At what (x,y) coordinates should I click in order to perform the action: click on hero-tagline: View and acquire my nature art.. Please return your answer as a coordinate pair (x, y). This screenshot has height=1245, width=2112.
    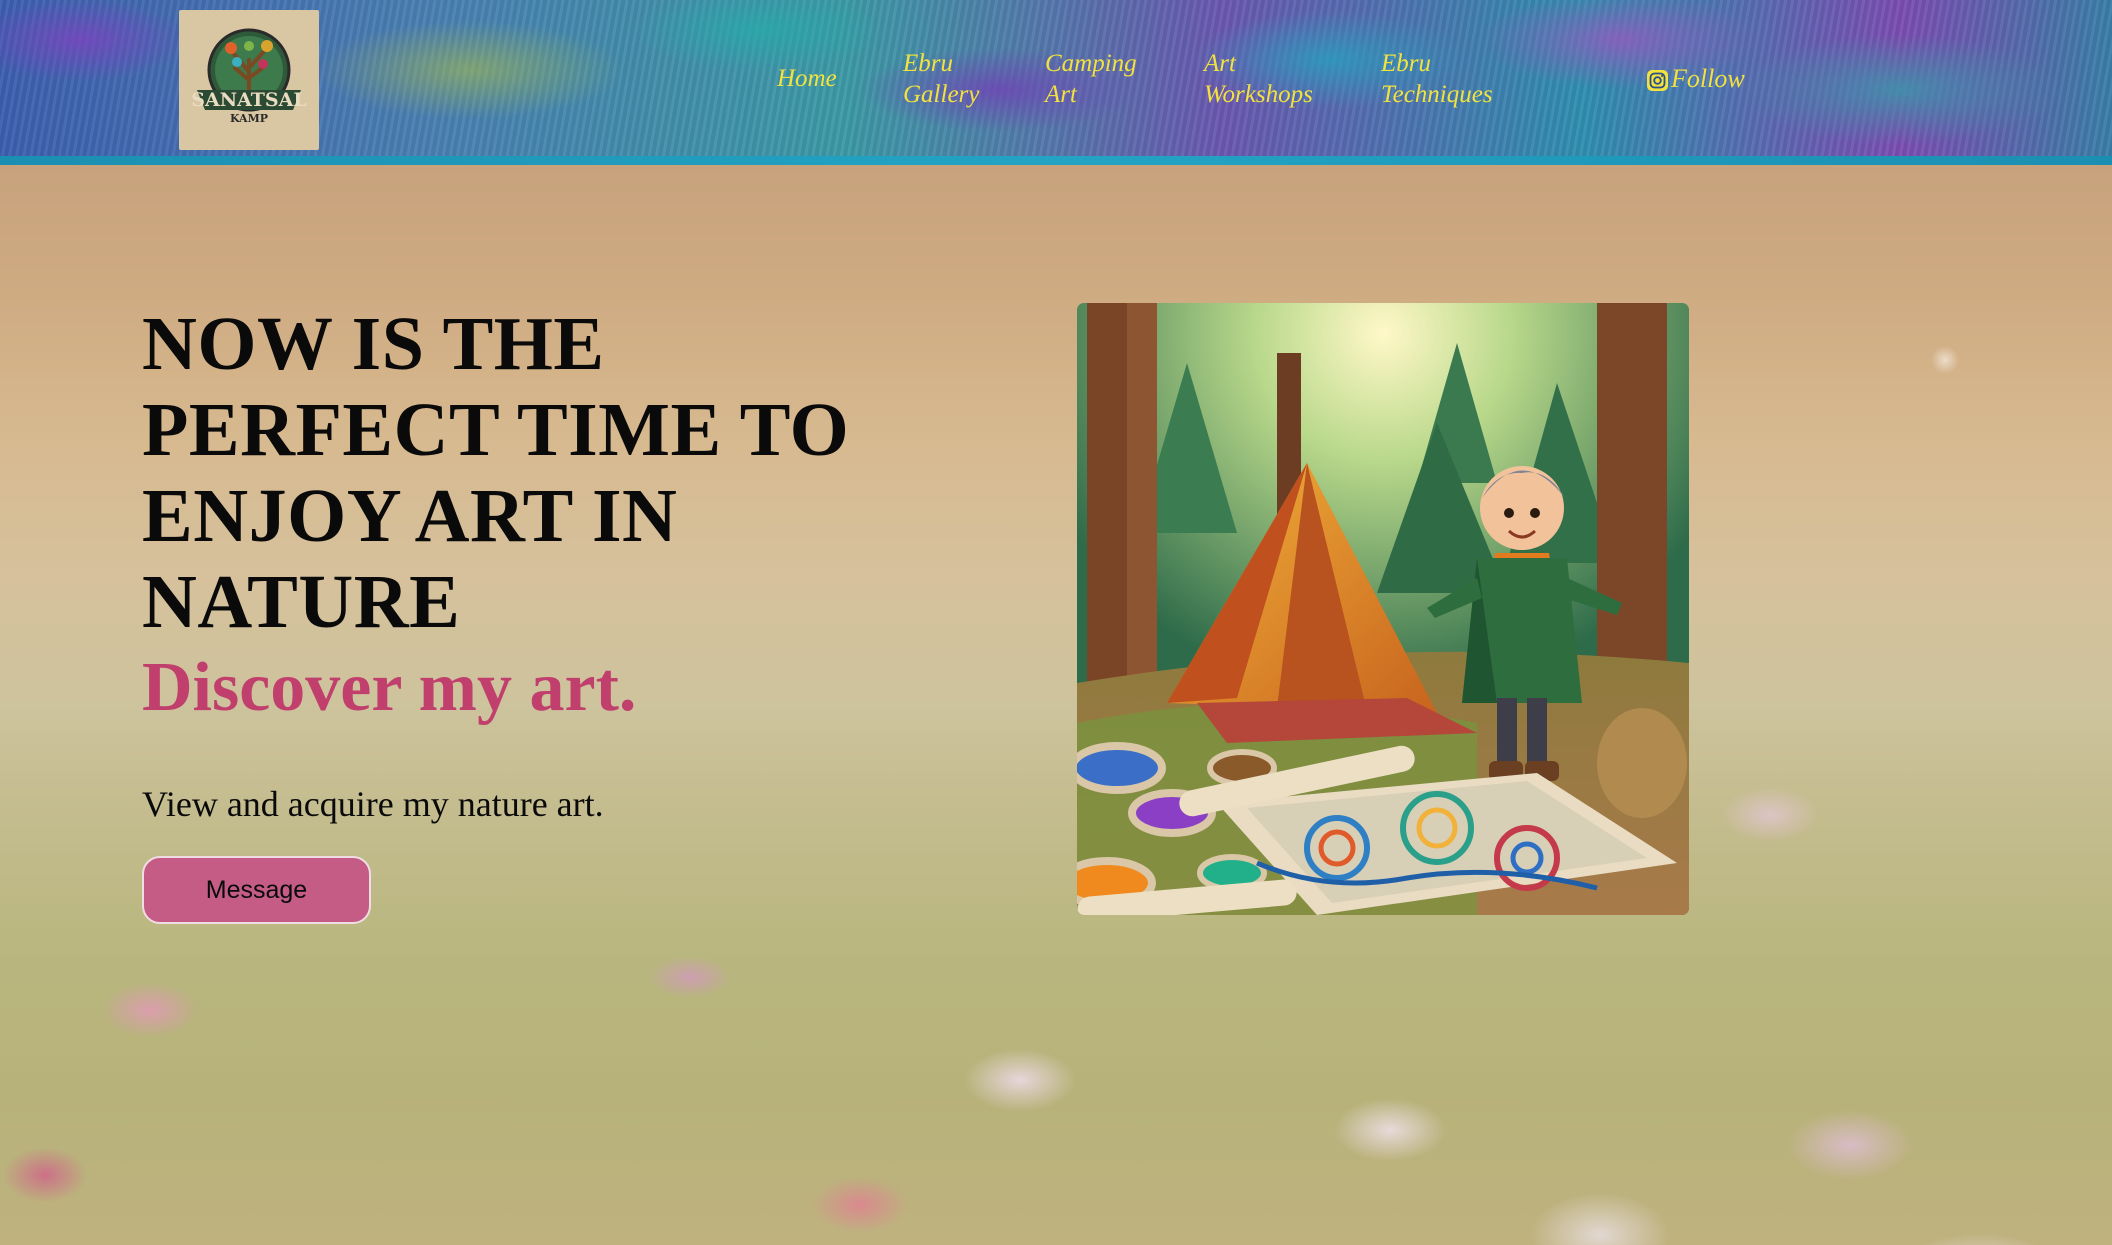
    Looking at the image, I should click on (373, 804).